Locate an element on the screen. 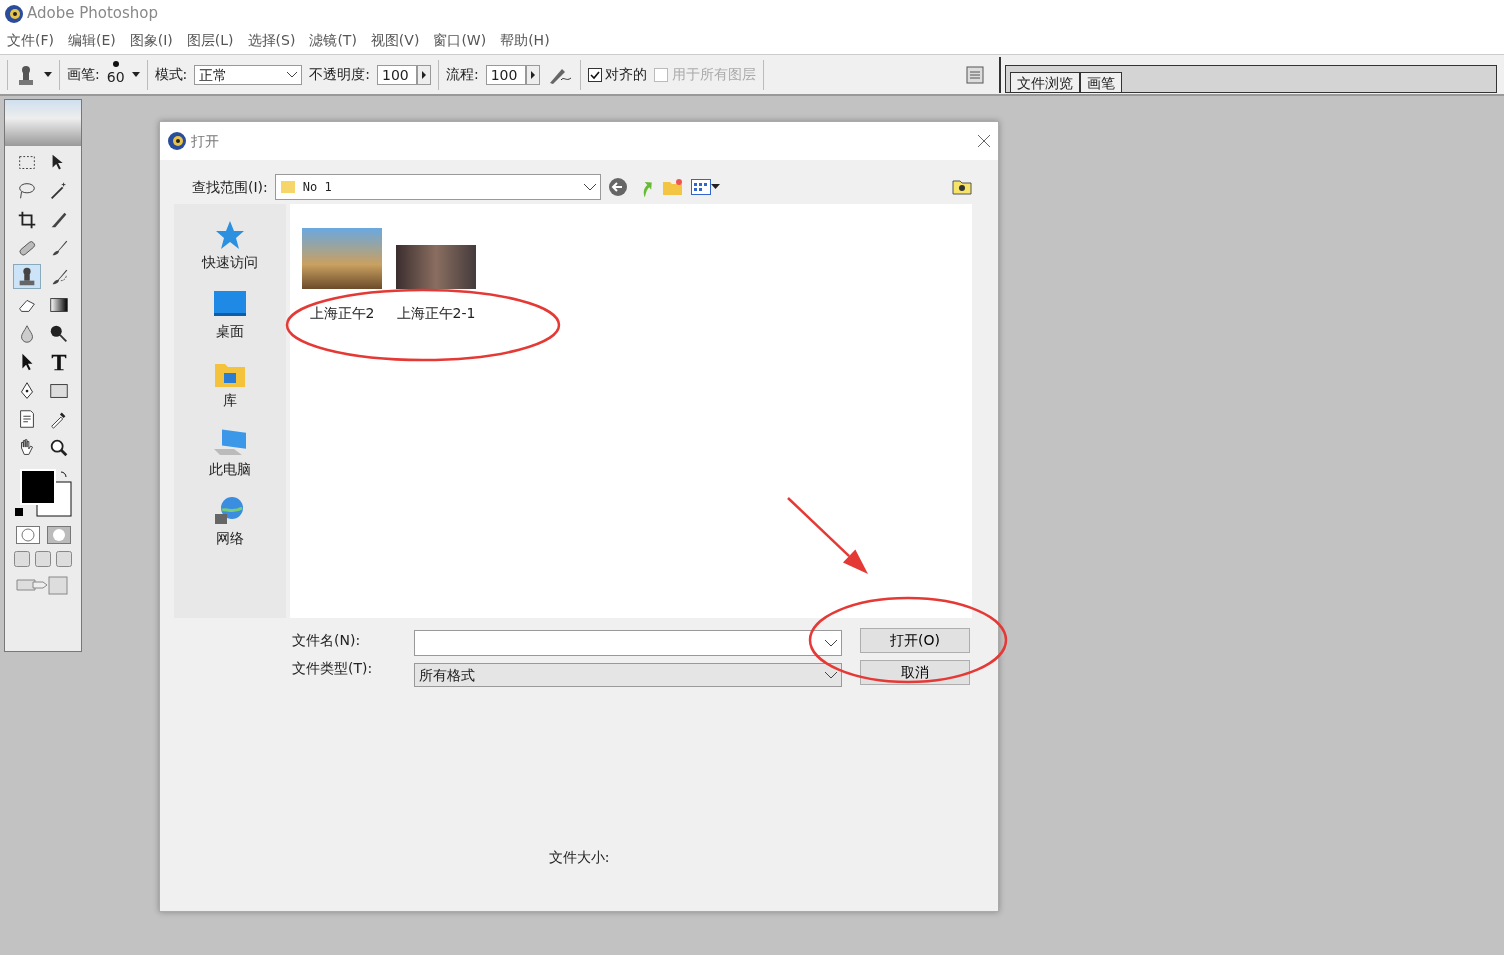 The image size is (1504, 955). file-type-dropdown: 所有格式 is located at coordinates (628, 675).